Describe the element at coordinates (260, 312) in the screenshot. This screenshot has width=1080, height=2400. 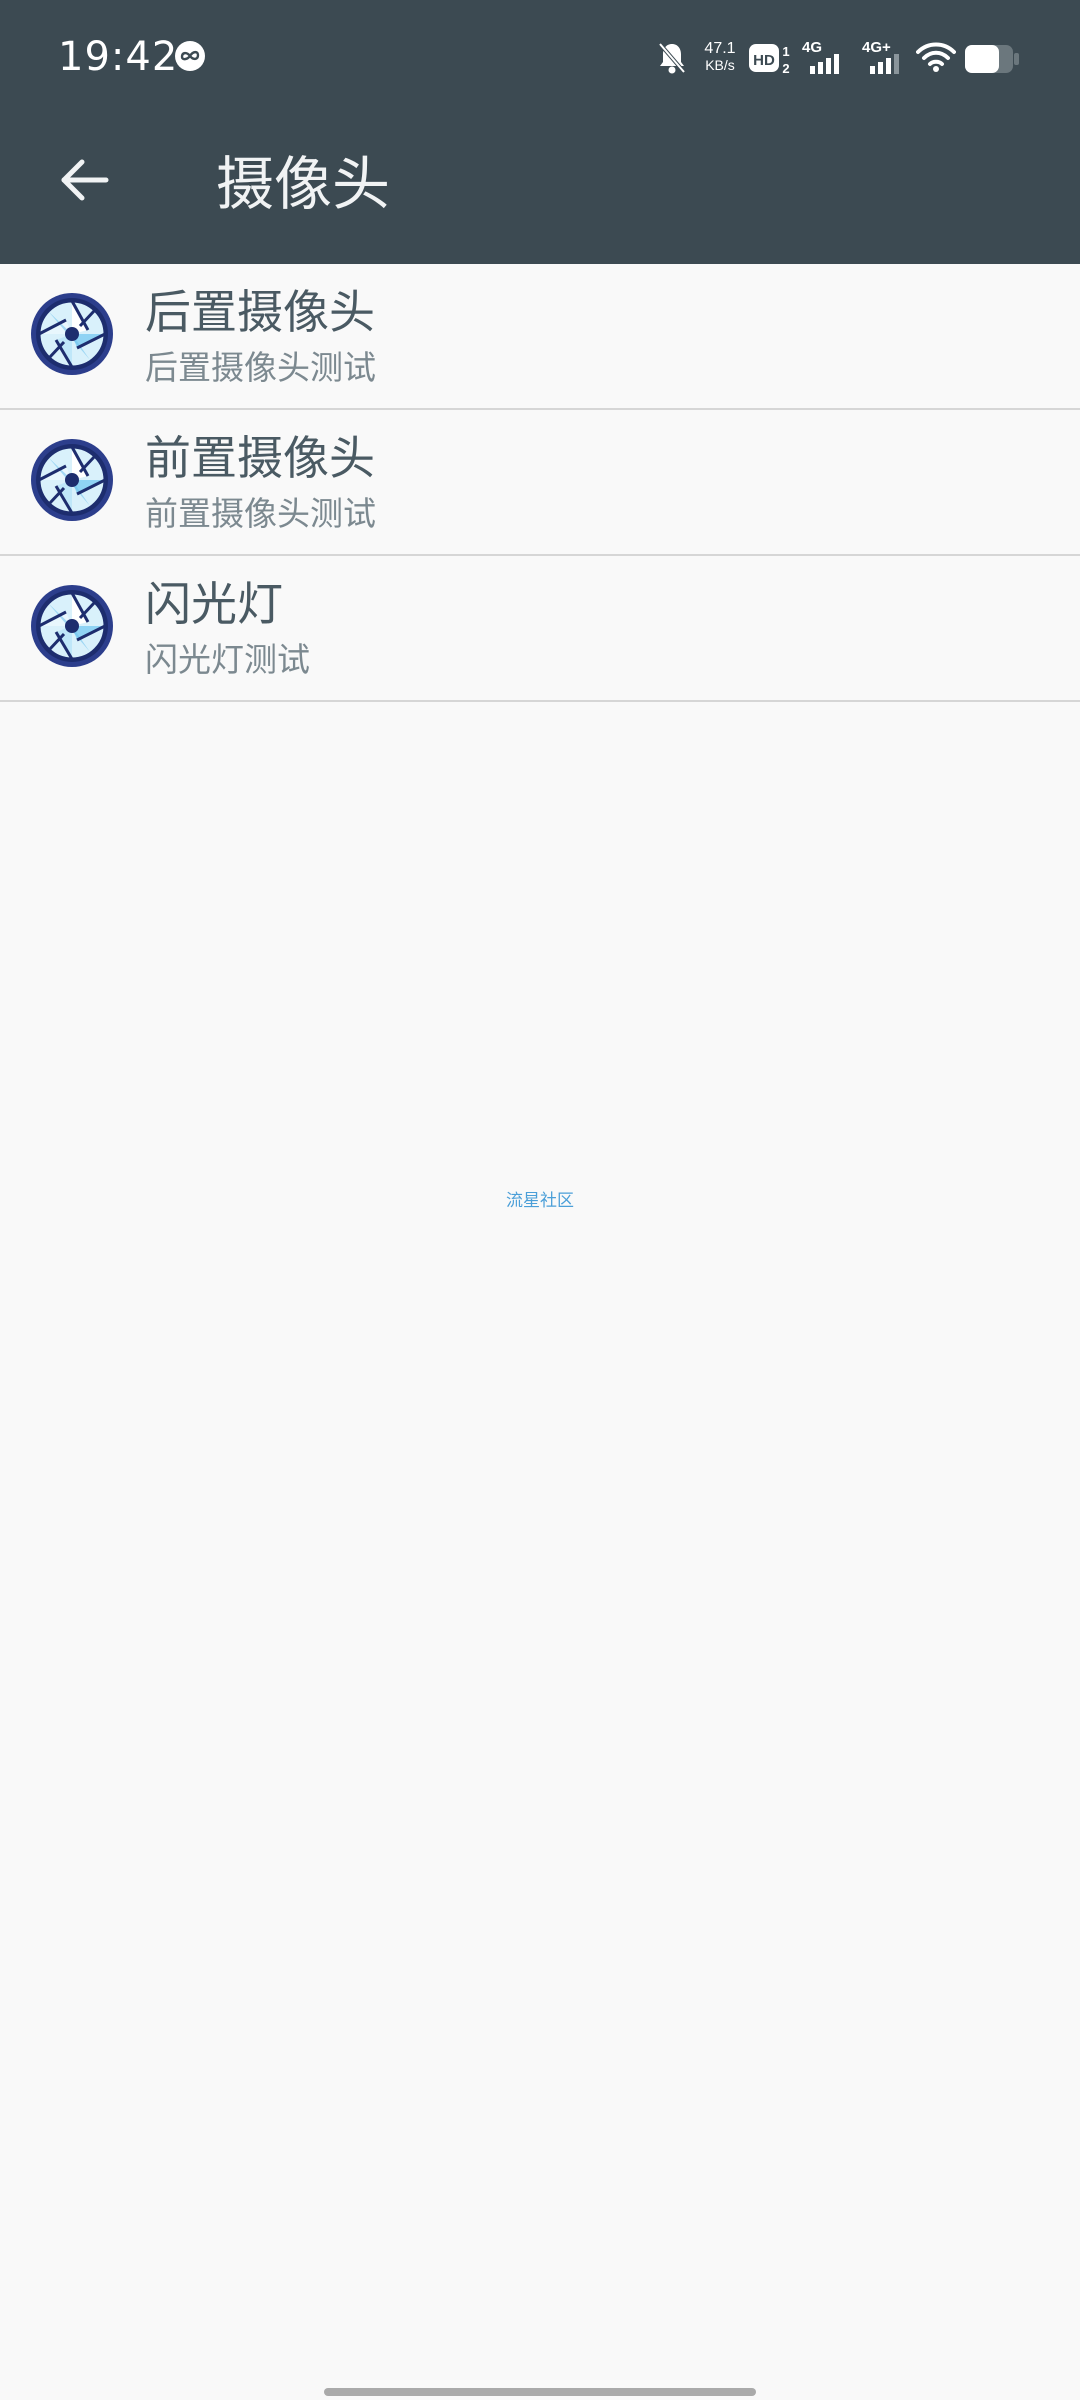
I see `list-item-title: 后置摄像头` at that location.